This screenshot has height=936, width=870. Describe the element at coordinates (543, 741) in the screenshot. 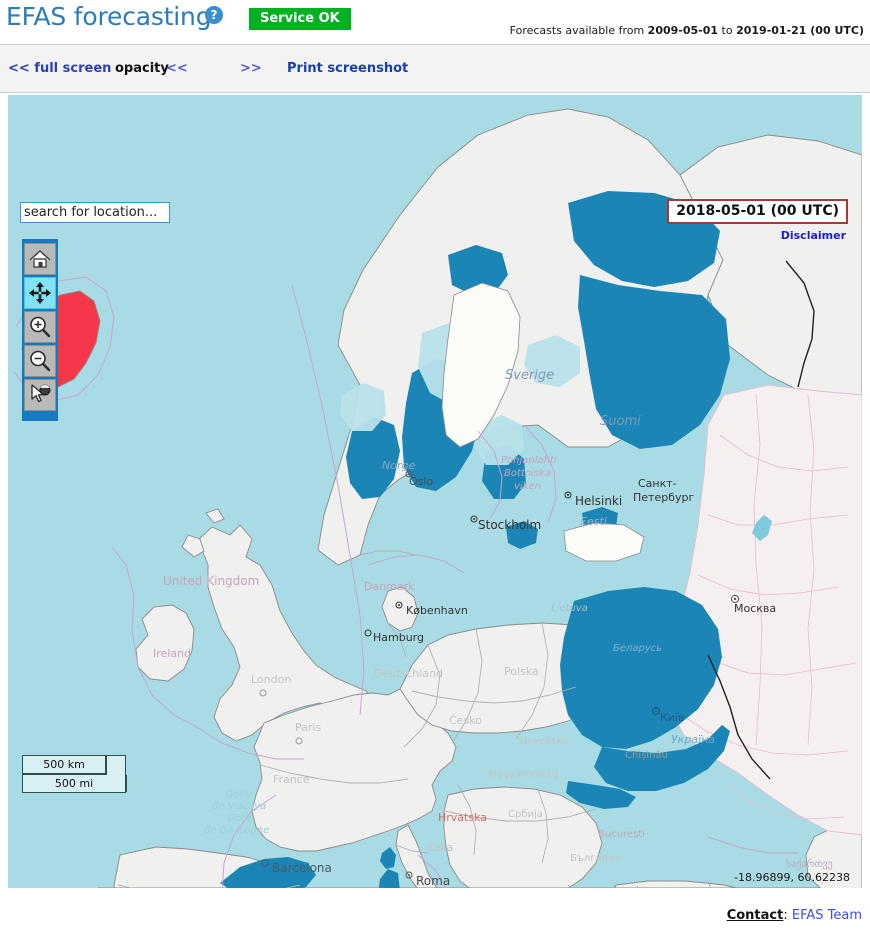

I see `map-label: Slovensko` at that location.